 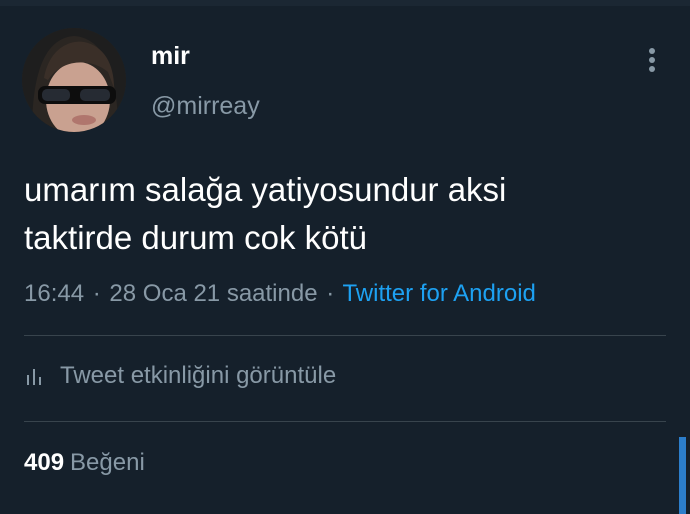 I want to click on tweet-date: 28 Oca 21 saatinde, so click(x=213, y=293).